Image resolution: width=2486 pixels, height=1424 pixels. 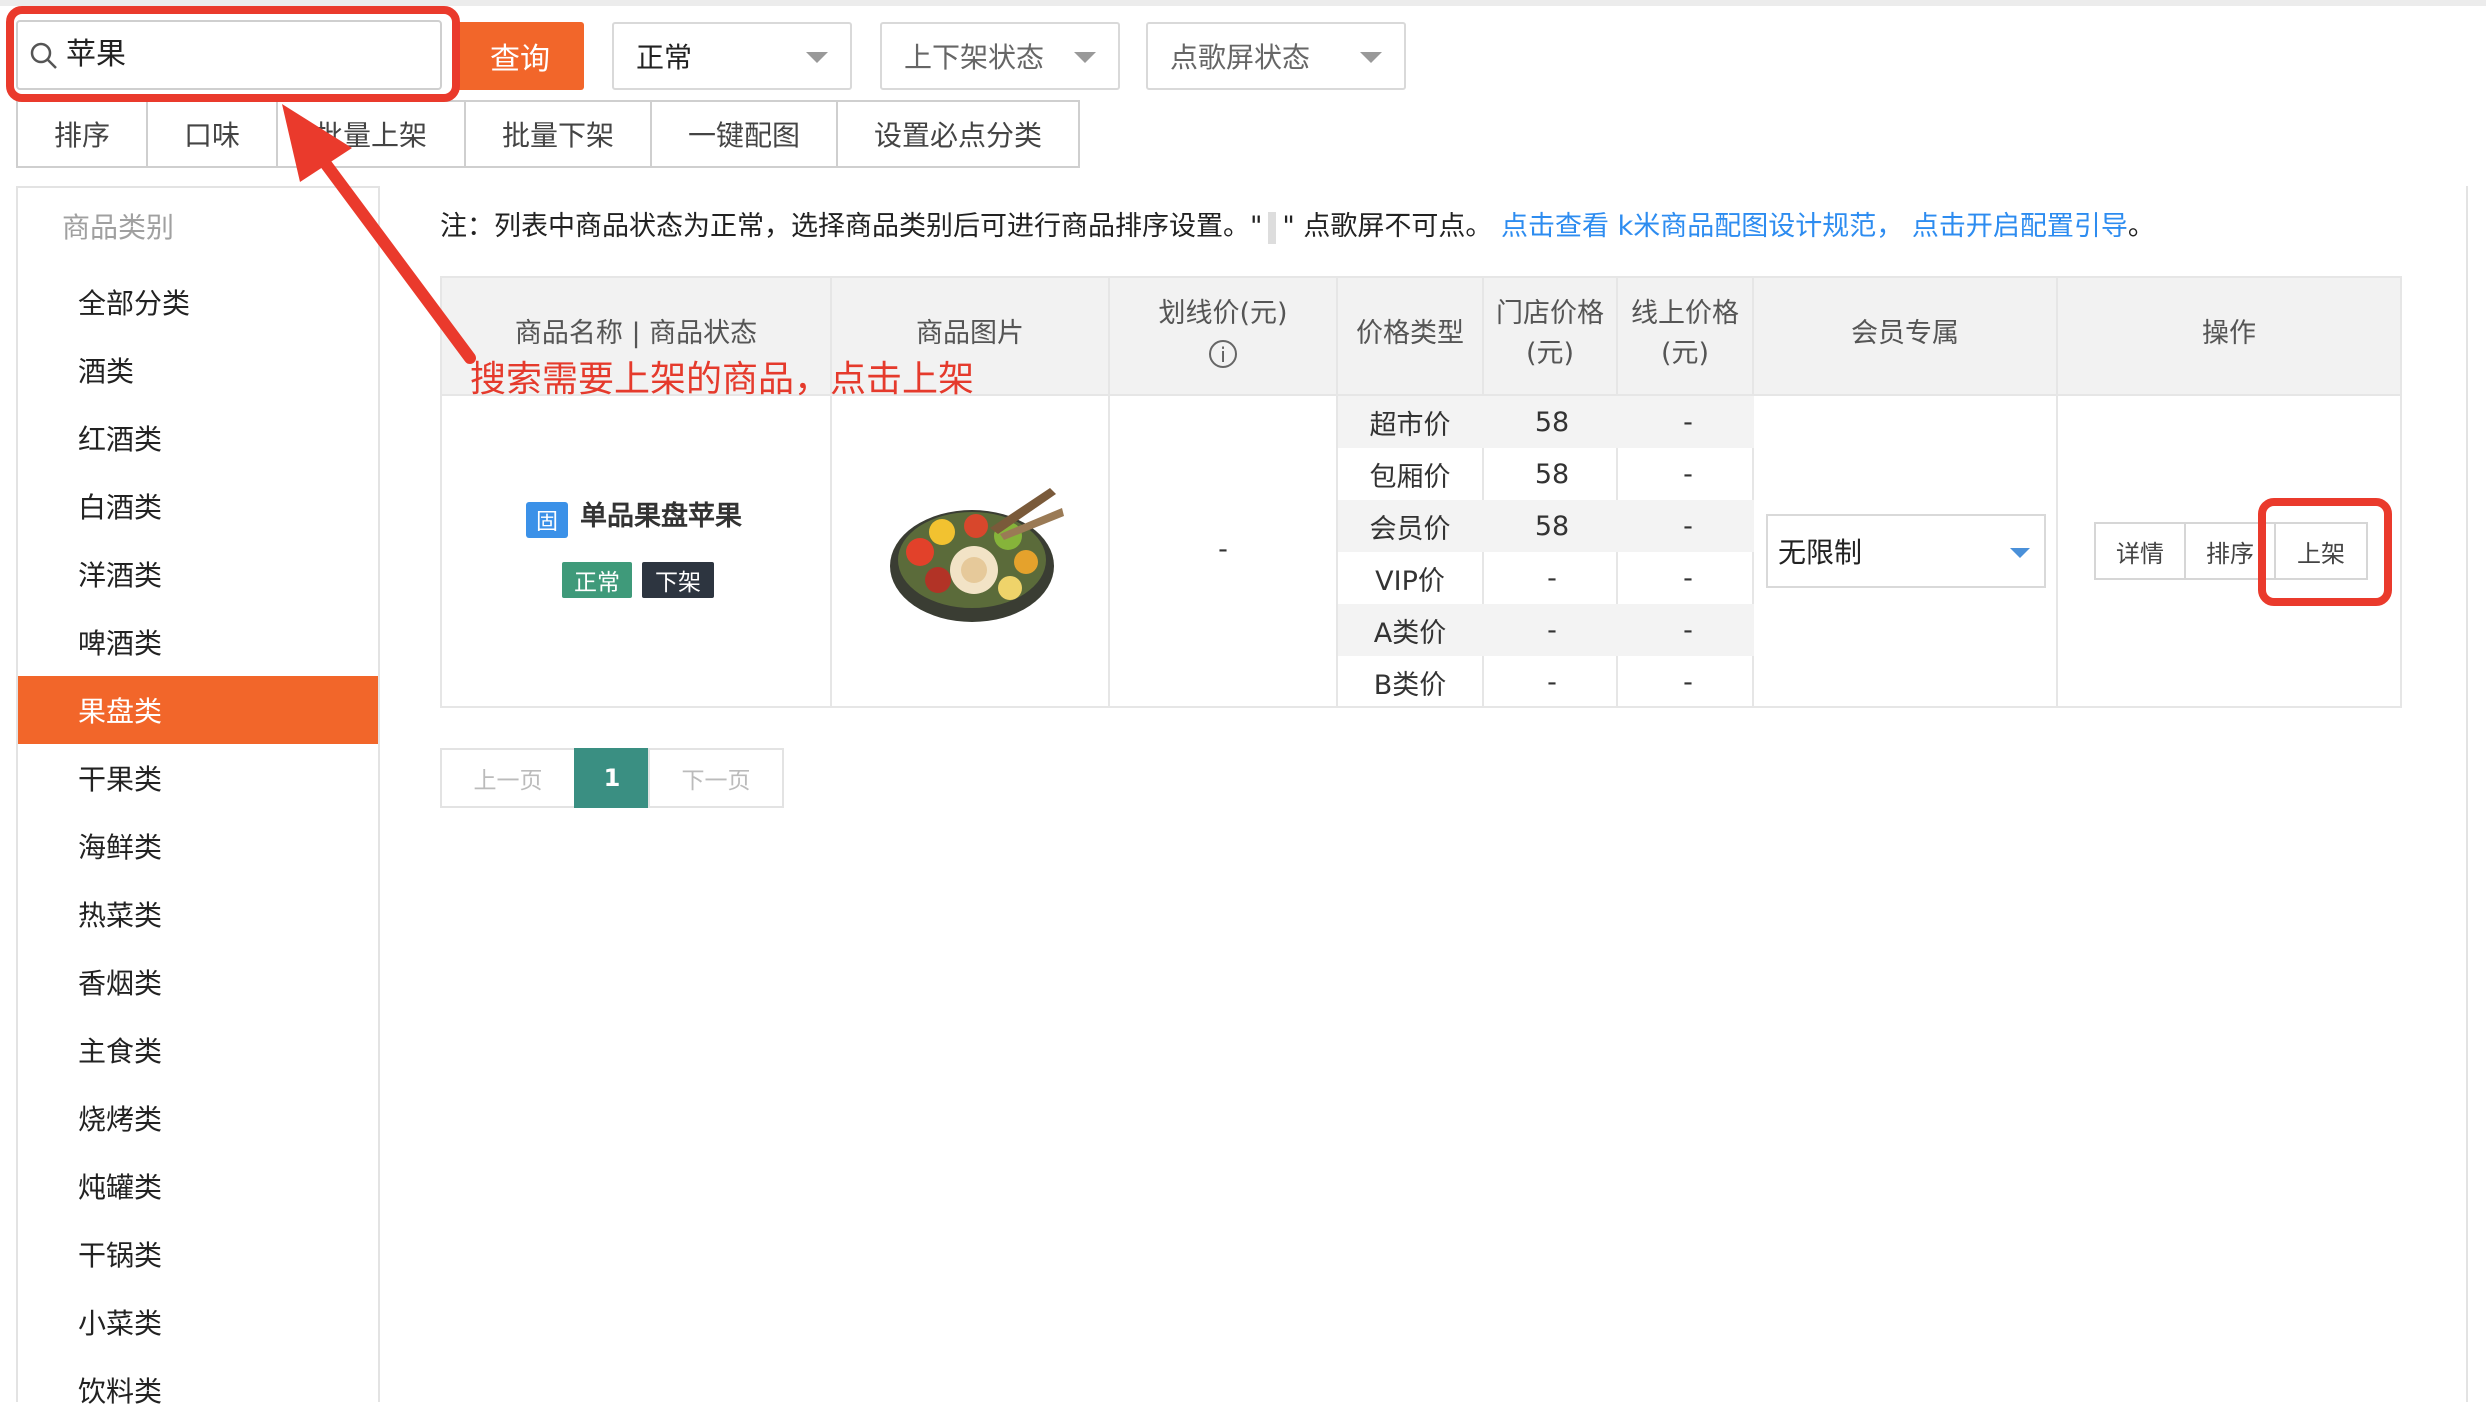 I want to click on screen-indicator, so click(x=1272, y=227).